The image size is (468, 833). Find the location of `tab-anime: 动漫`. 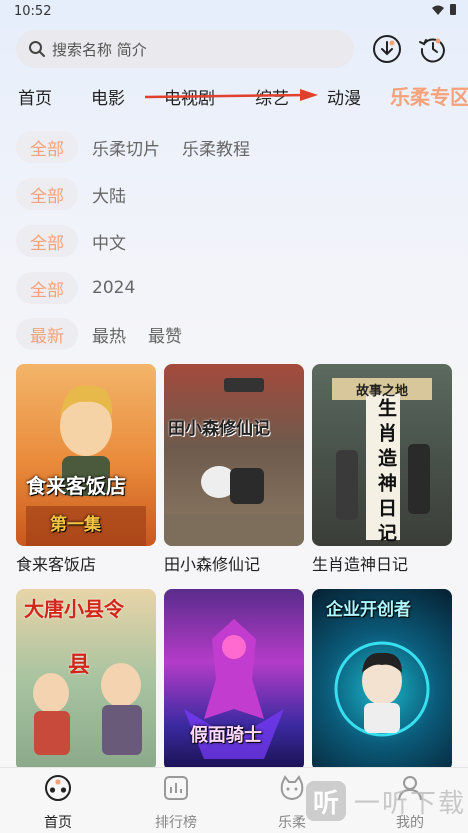

tab-anime: 动漫 is located at coordinates (344, 96).